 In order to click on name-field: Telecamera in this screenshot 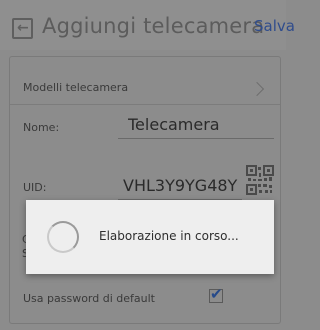, I will do `click(198, 124)`.